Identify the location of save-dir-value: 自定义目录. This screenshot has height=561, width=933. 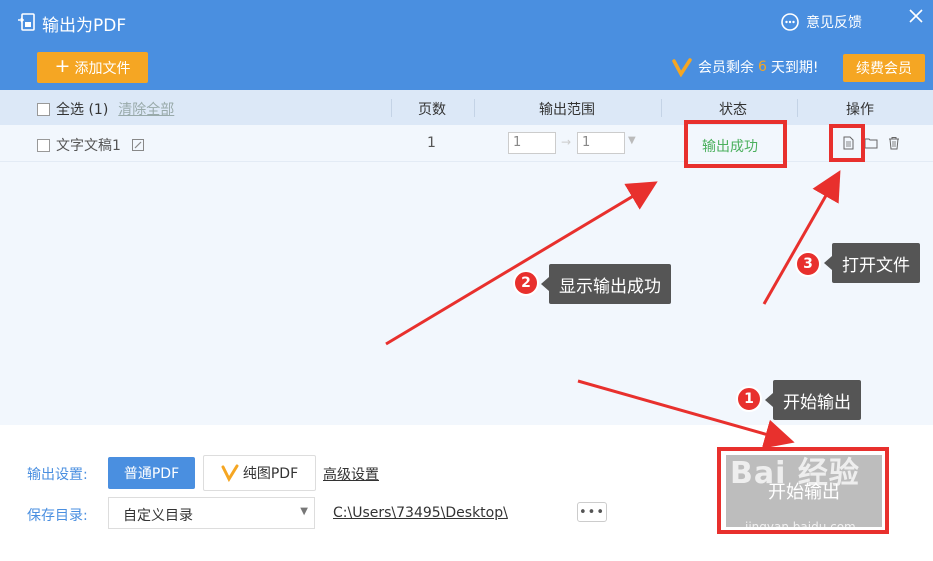
(158, 516).